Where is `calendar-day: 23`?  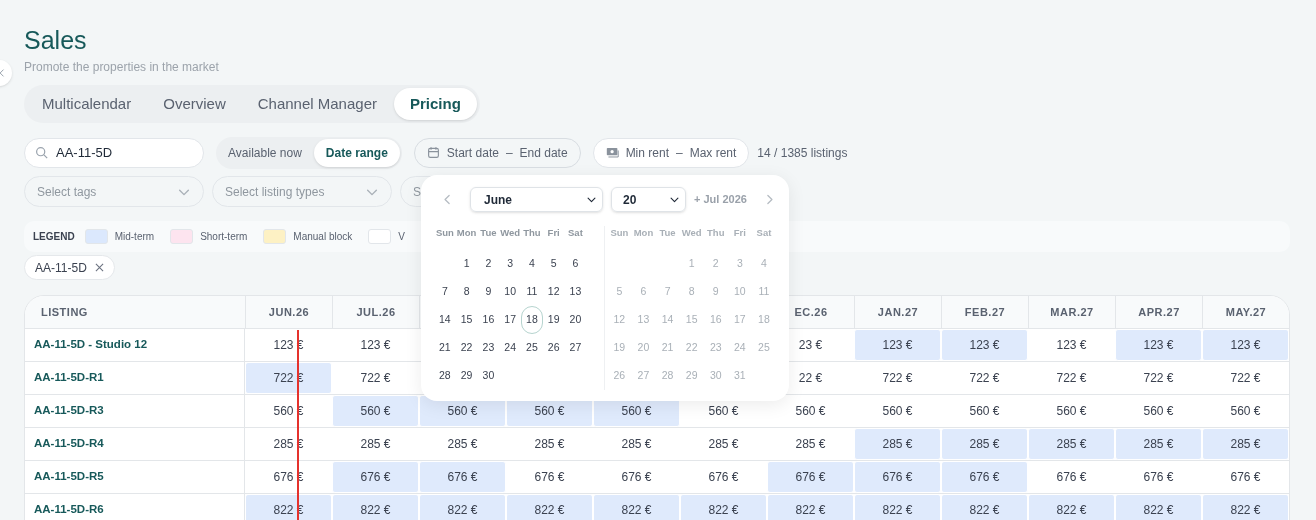
calendar-day: 23 is located at coordinates (488, 348).